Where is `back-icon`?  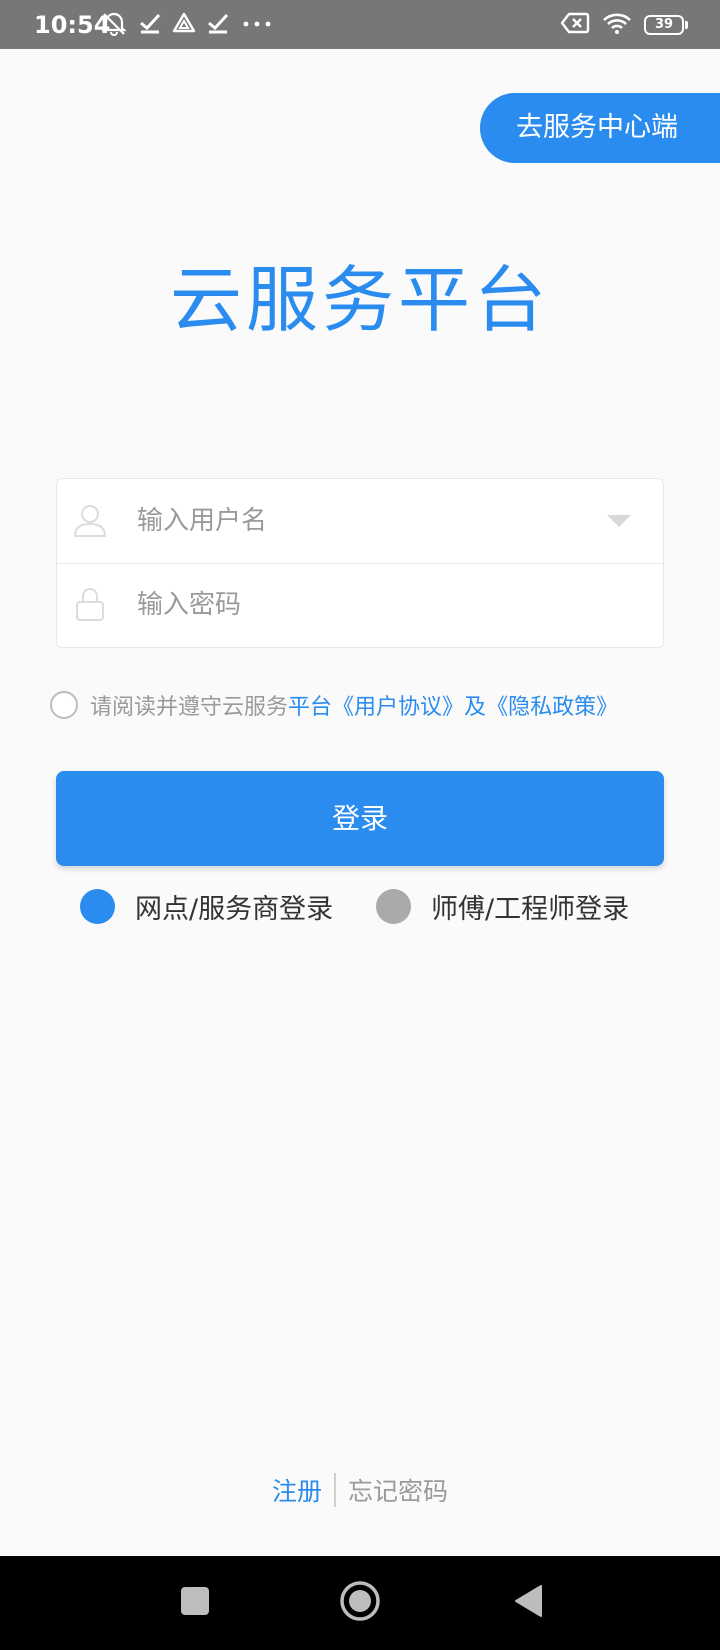 back-icon is located at coordinates (528, 1603).